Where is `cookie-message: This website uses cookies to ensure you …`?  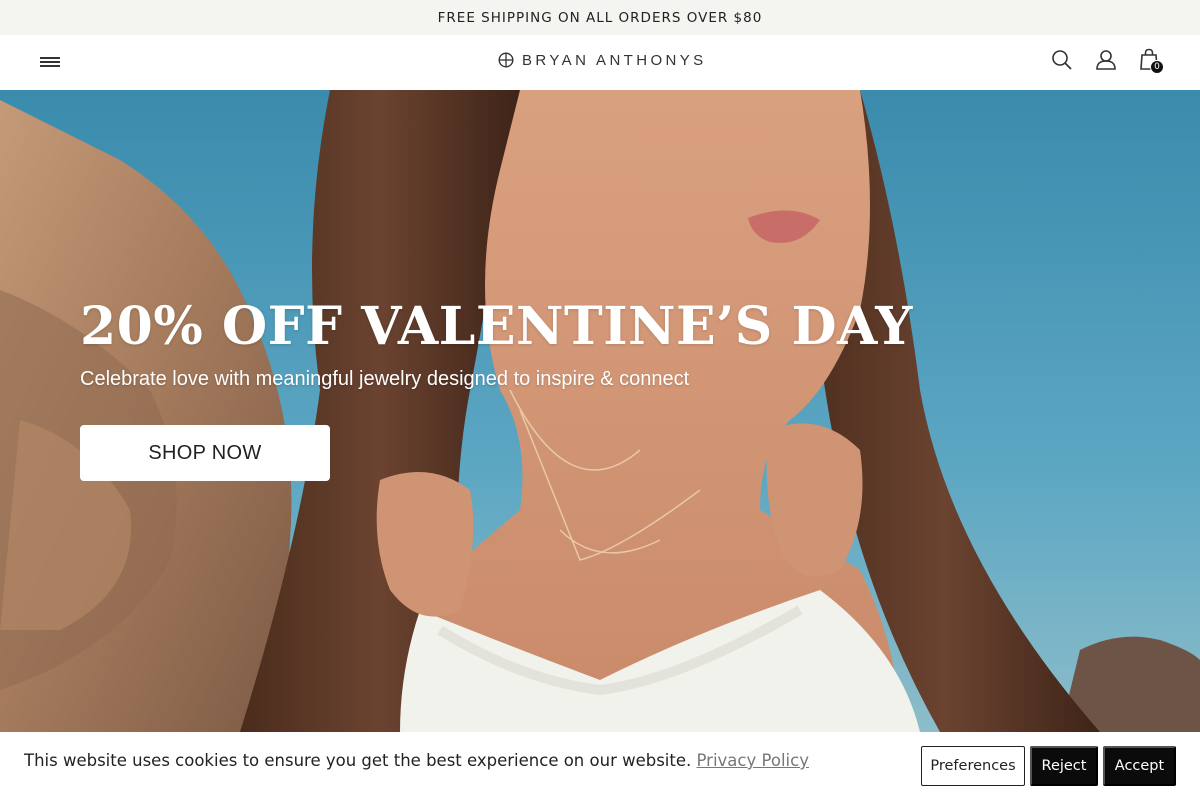 cookie-message: This website uses cookies to ensure you … is located at coordinates (360, 760).